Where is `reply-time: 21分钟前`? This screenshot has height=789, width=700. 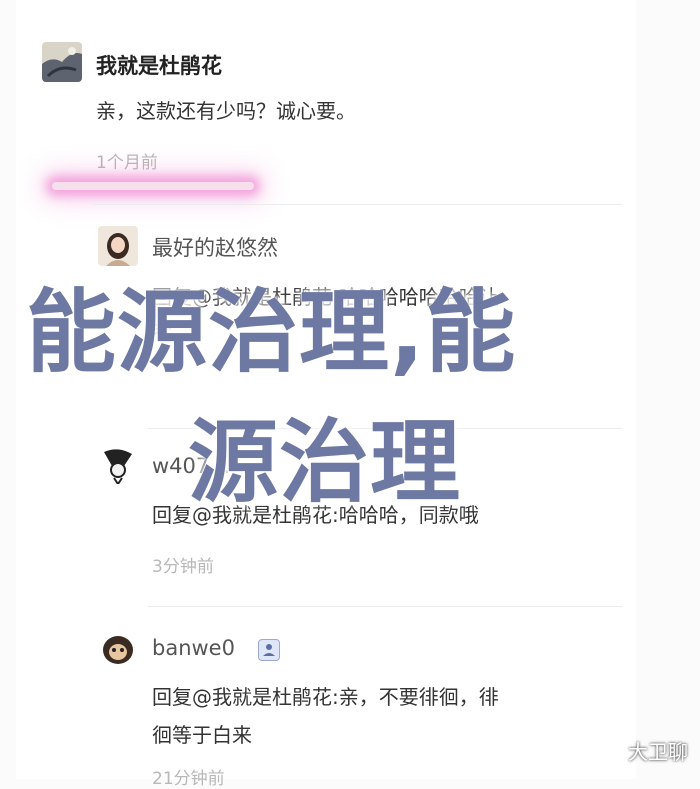 reply-time: 21分钟前 is located at coordinates (188, 779).